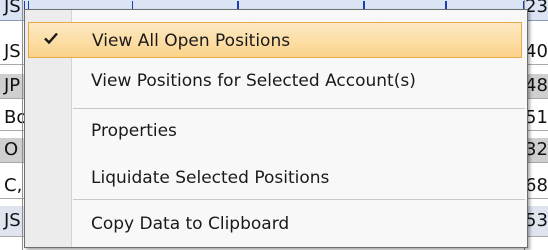 The width and height of the screenshot is (548, 250). What do you see at coordinates (134, 131) in the screenshot?
I see `menu-item-label: Properties` at bounding box center [134, 131].